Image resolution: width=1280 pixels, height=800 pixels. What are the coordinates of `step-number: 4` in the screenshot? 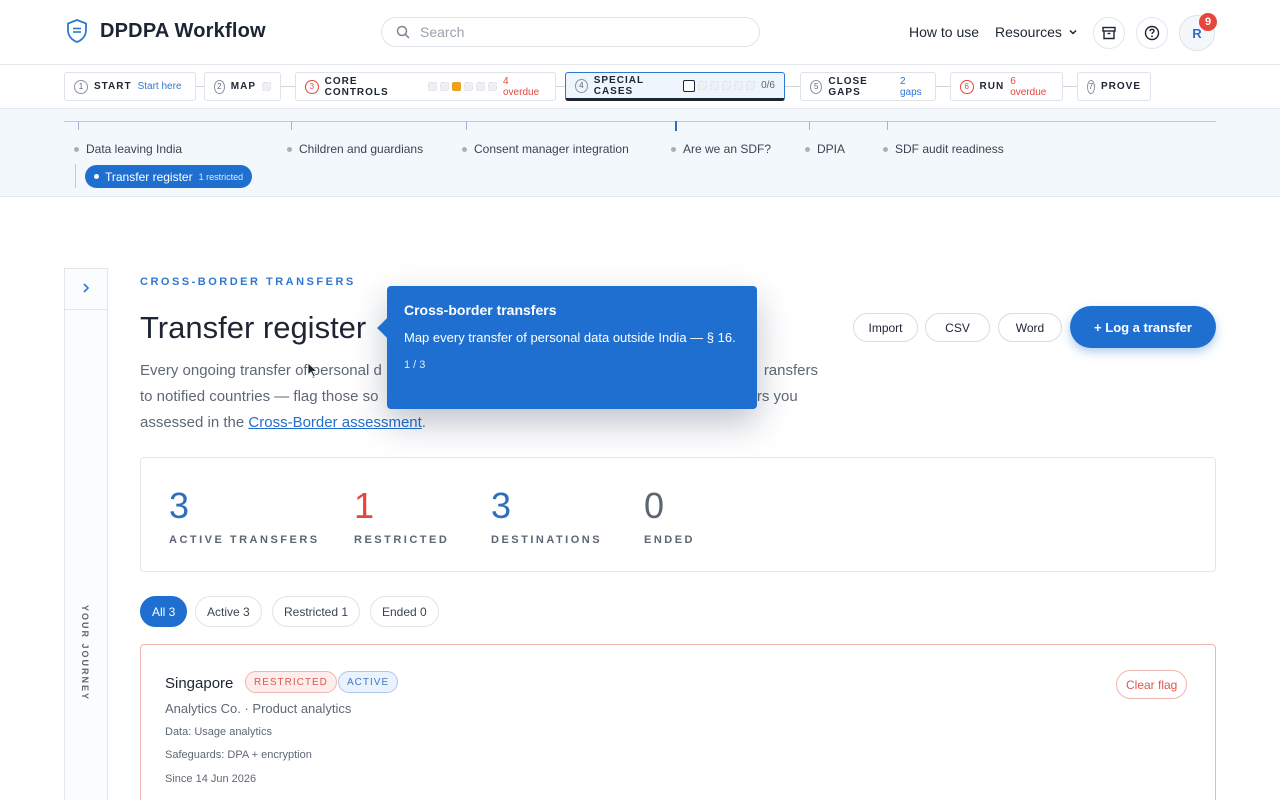 It's located at (581, 85).